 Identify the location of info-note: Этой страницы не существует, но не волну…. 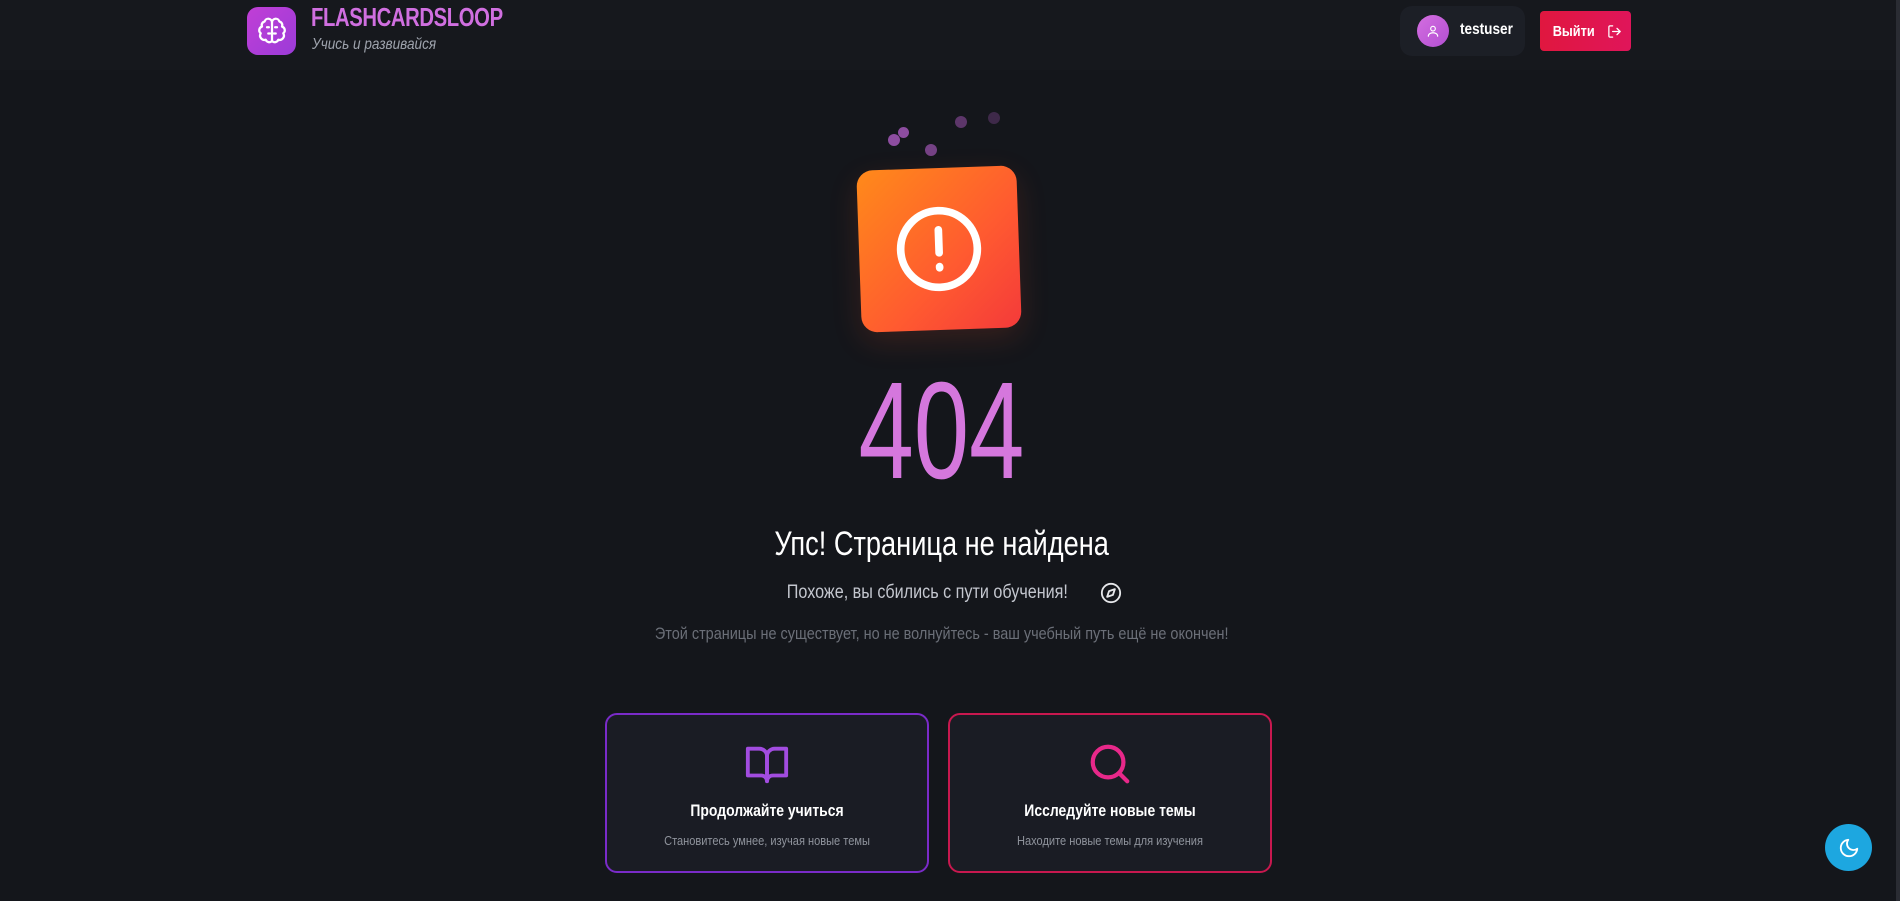
(941, 633).